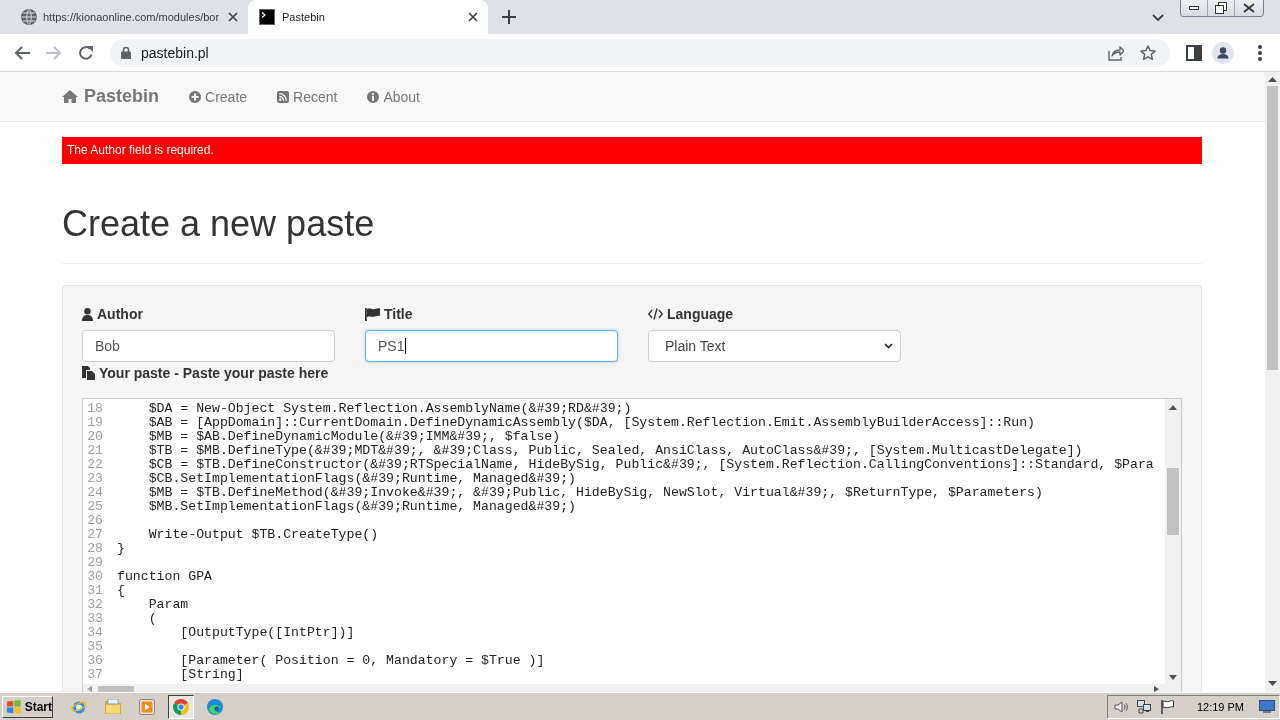 This screenshot has width=1280, height=720. I want to click on code-line: $TB = $MB.DefineType(&#39;MDT&#39;, &#39;Class, Public, Sealed, AnsiClass, AutoClass&#39;, [System.MulticastDelegate]), so click(615, 451).